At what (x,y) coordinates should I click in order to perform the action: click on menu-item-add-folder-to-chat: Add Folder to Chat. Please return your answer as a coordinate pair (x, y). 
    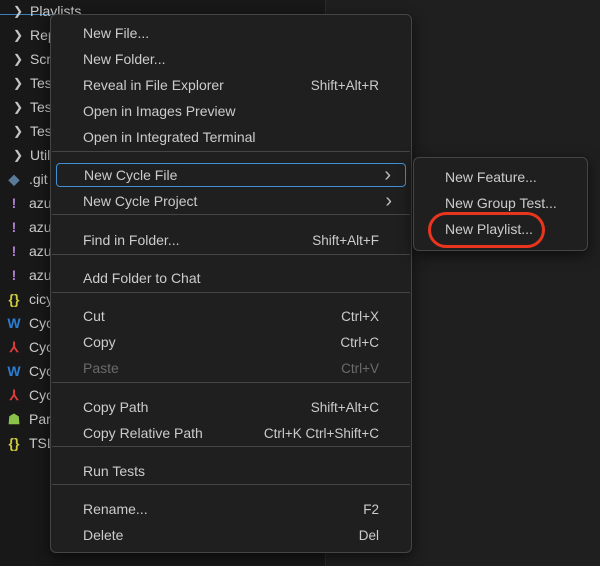
    Looking at the image, I should click on (231, 278).